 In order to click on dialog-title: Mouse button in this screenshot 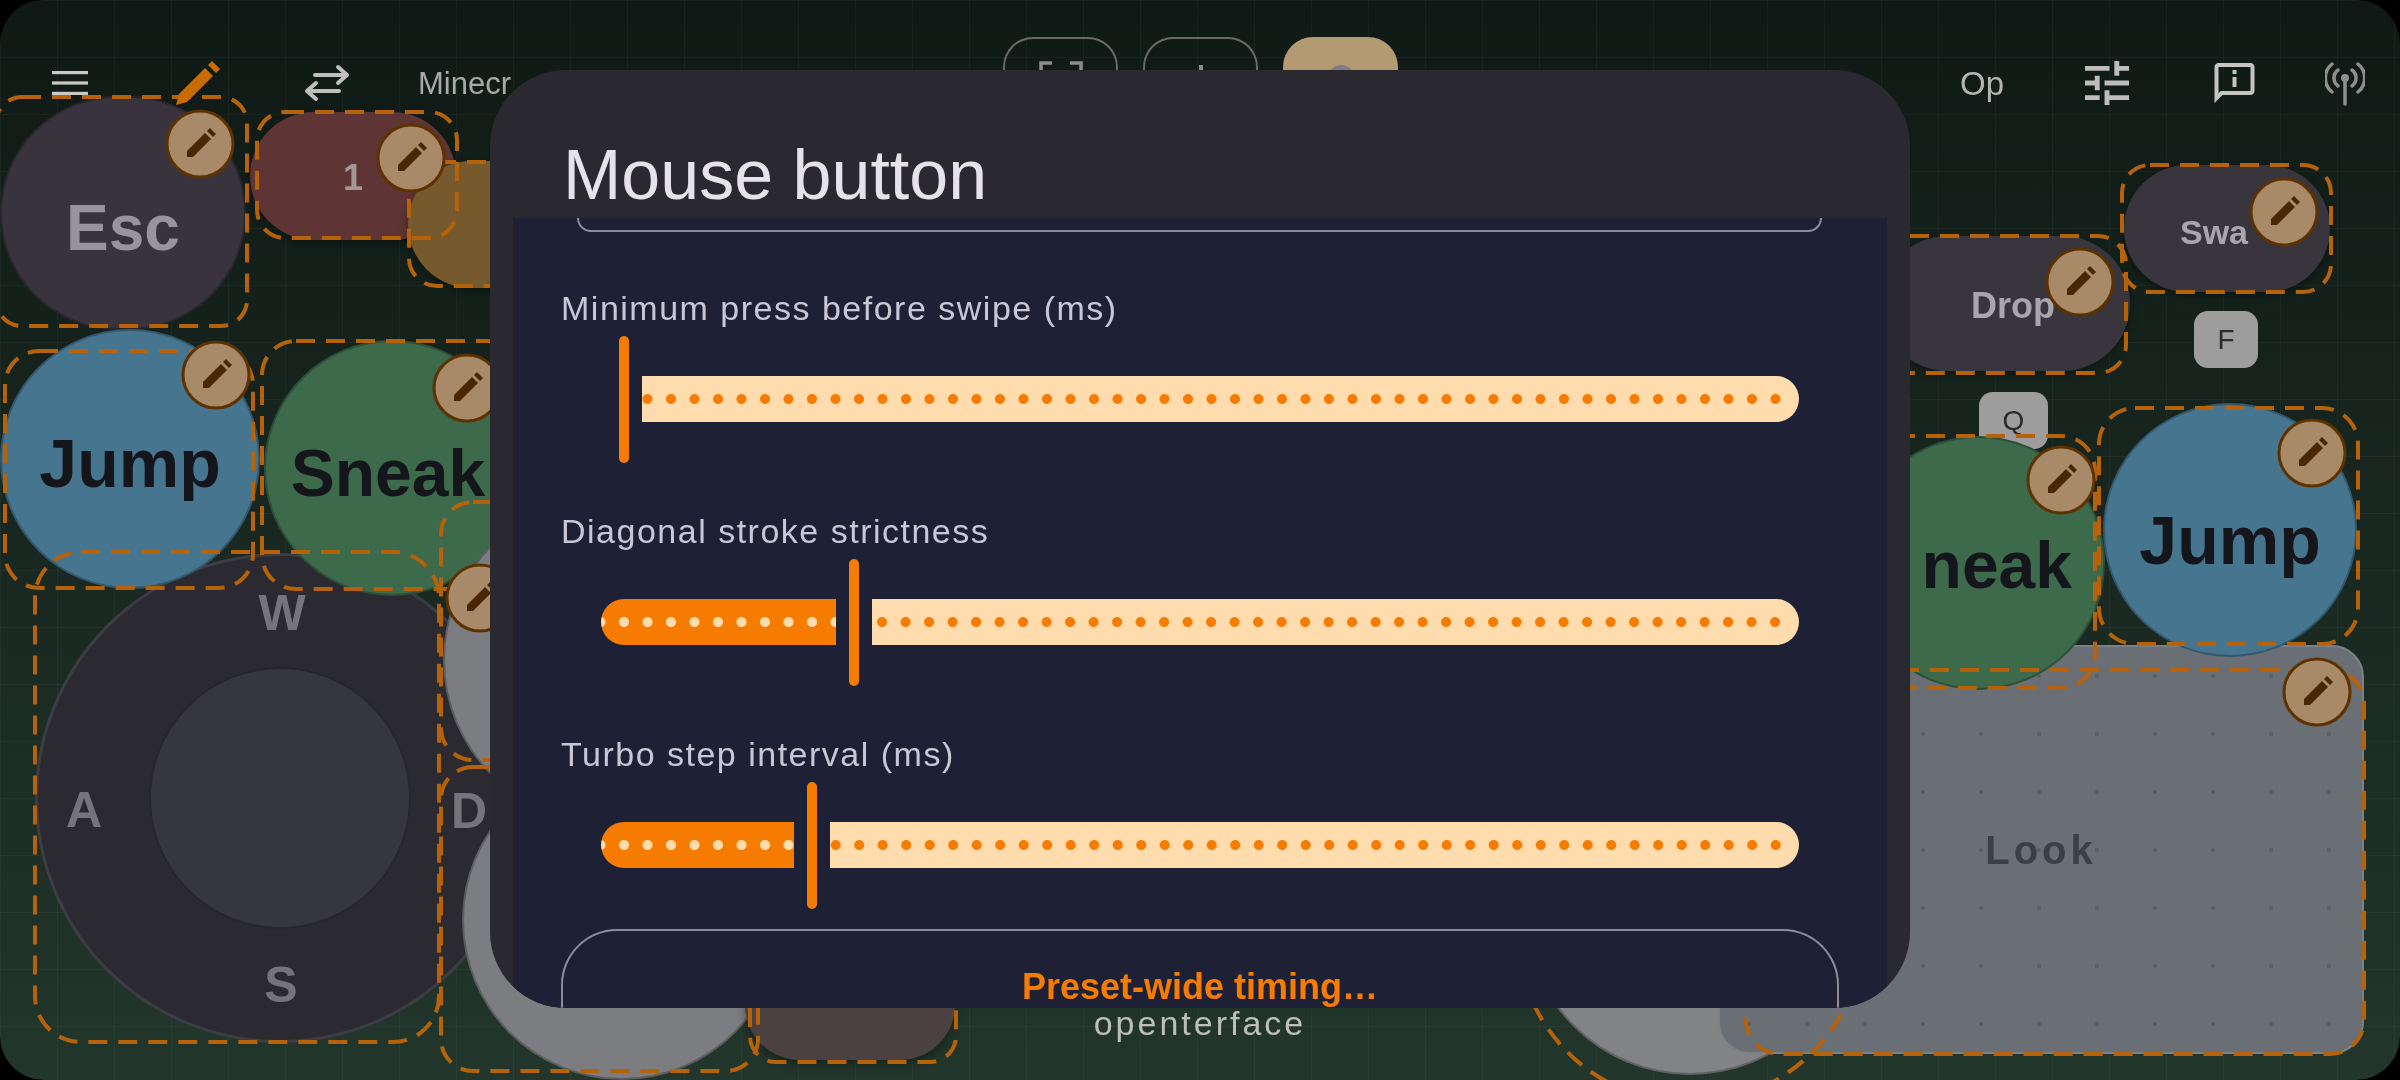, I will do `click(775, 175)`.